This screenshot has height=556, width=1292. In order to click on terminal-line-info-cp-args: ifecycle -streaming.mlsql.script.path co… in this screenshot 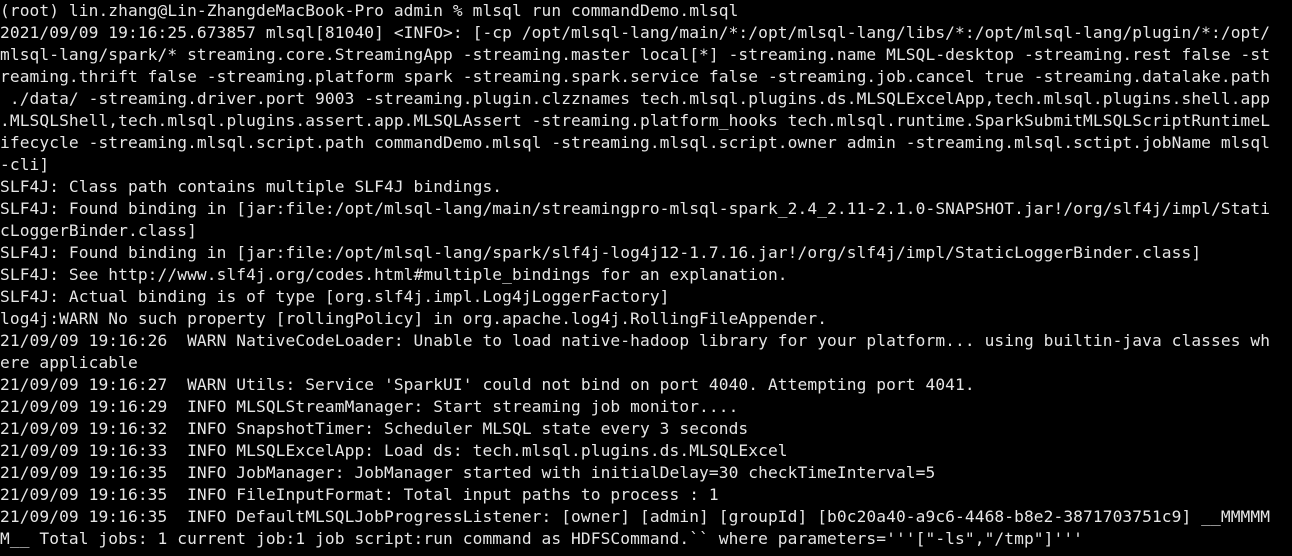, I will do `click(635, 142)`.